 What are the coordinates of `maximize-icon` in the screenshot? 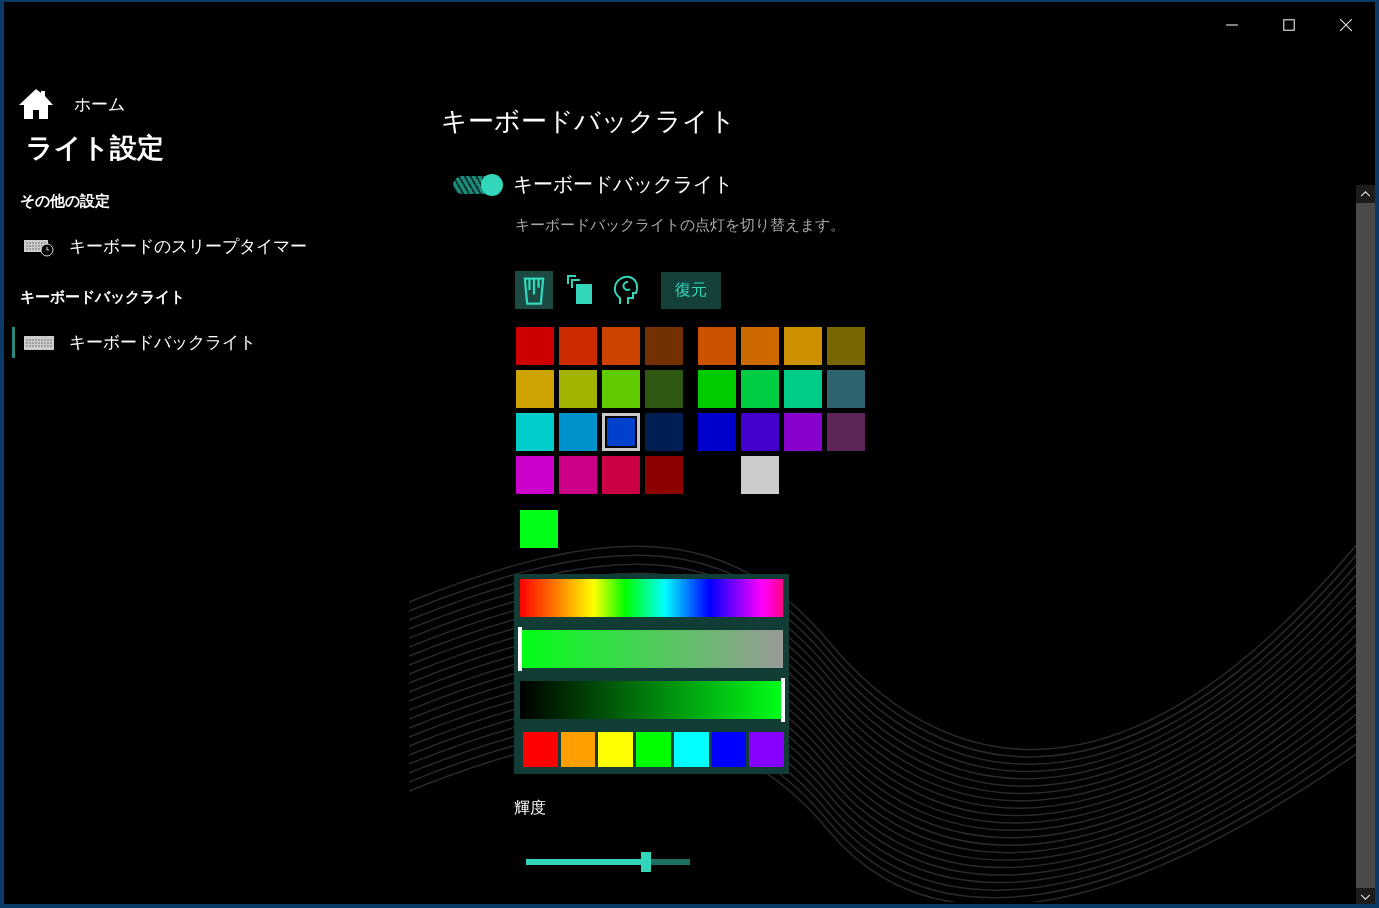 It's located at (1289, 25).